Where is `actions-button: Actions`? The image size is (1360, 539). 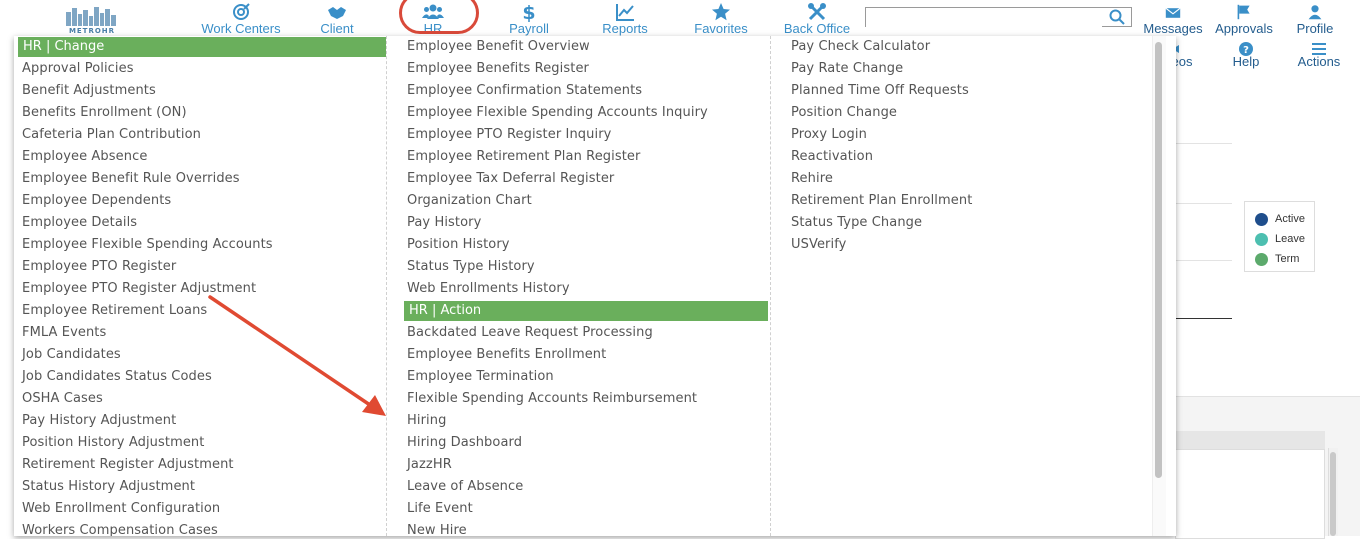
actions-button: Actions is located at coordinates (1319, 55).